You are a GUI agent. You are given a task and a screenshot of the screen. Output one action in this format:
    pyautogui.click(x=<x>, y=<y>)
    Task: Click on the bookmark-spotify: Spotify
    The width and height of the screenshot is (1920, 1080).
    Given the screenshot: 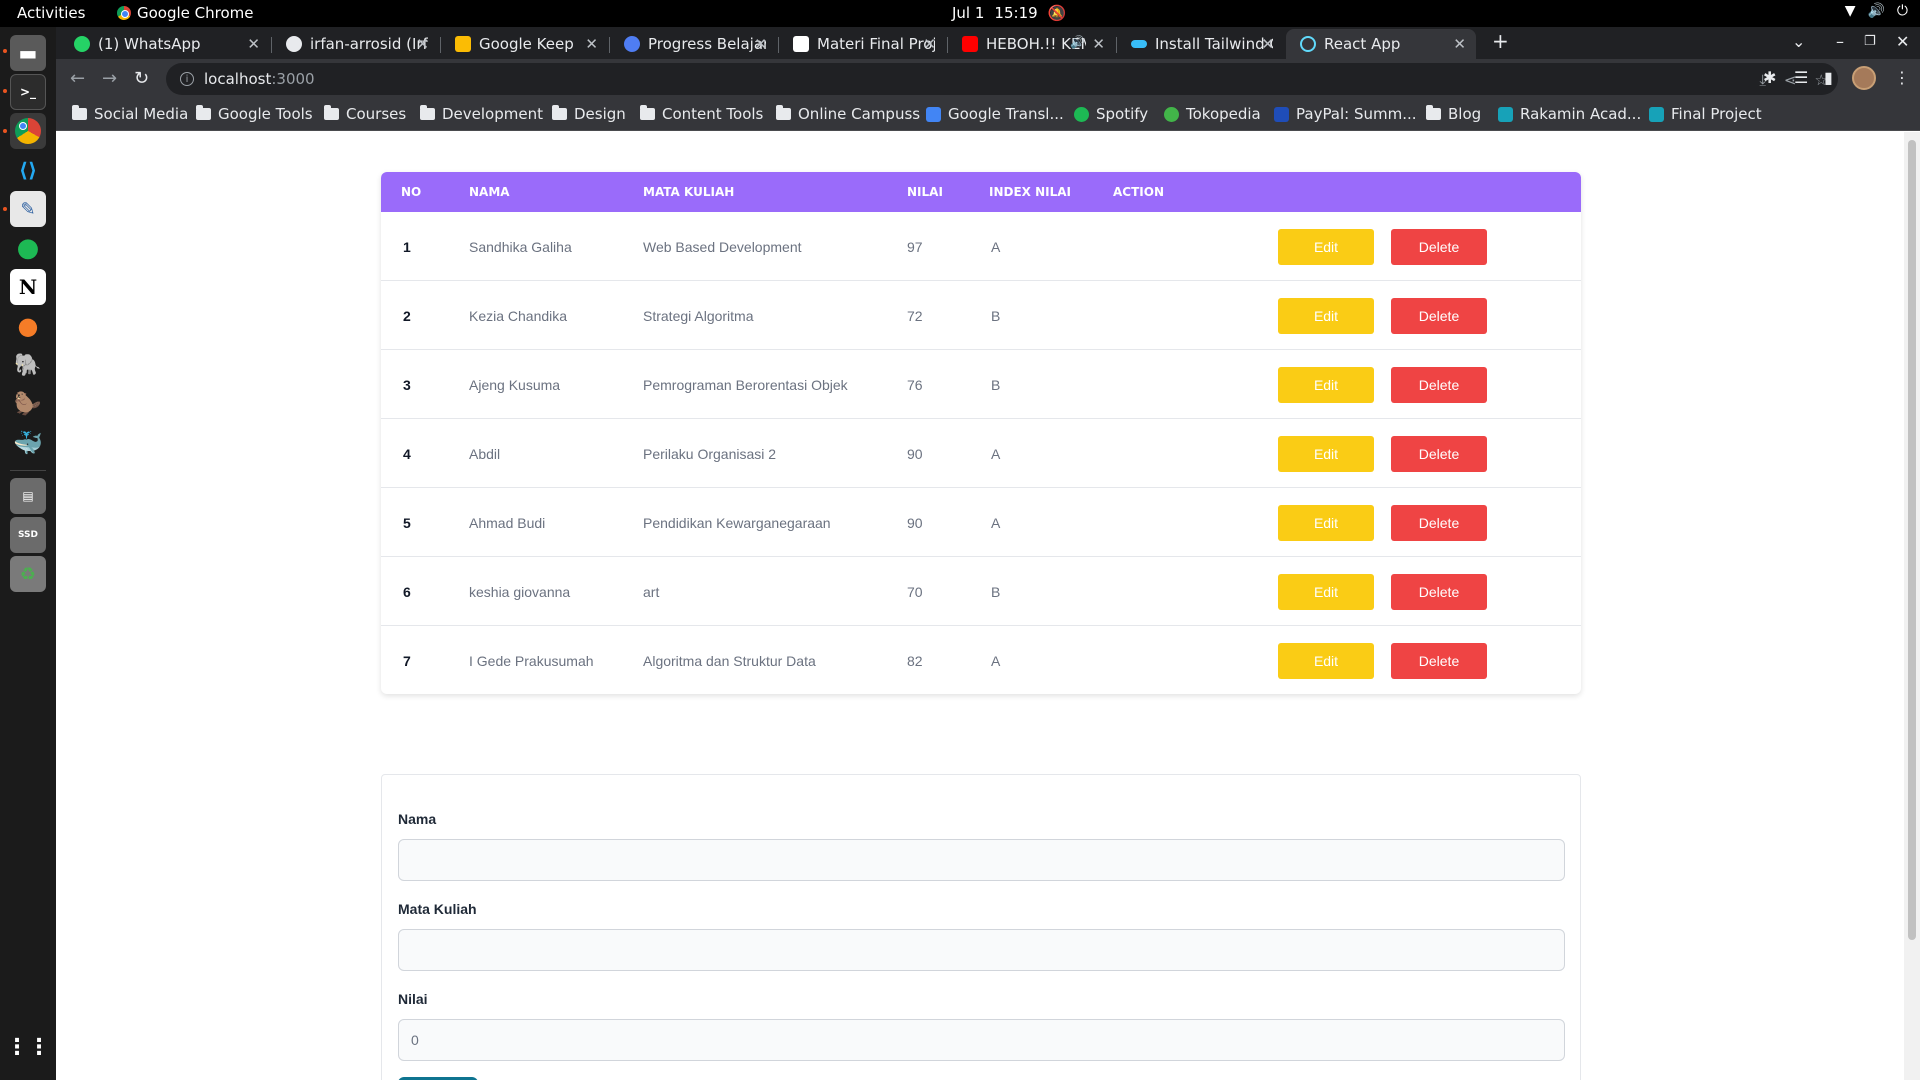 What is the action you would take?
    pyautogui.click(x=1111, y=114)
    